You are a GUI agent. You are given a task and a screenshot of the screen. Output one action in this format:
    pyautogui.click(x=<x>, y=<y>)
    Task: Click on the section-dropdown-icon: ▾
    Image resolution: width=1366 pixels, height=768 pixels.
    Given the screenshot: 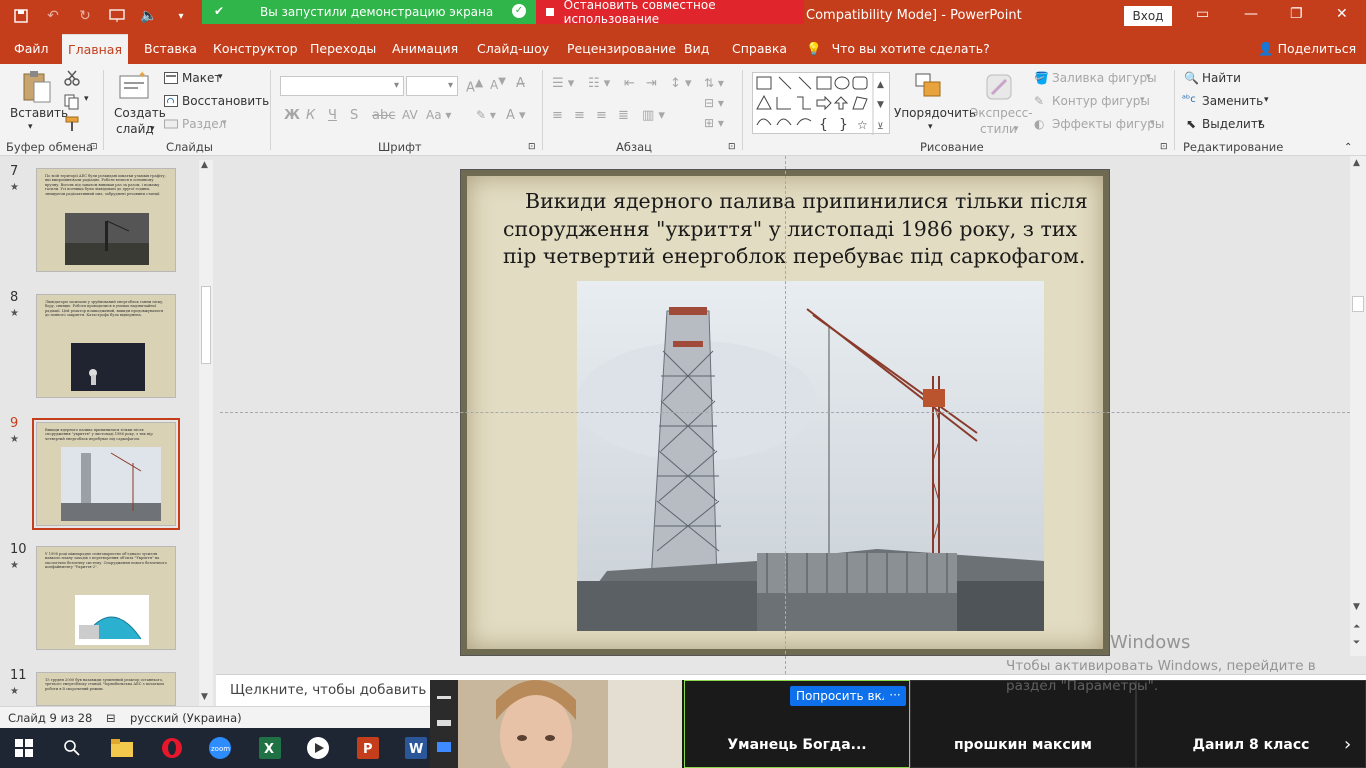 What is the action you would take?
    pyautogui.click(x=224, y=123)
    